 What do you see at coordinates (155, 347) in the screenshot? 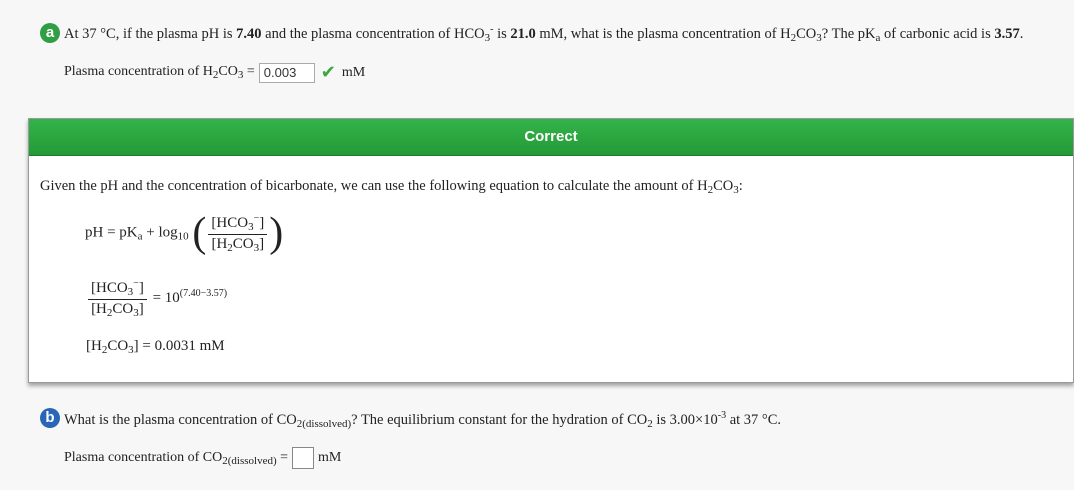
I see `equation-3: [H2CO3] = 0.0031 mM` at bounding box center [155, 347].